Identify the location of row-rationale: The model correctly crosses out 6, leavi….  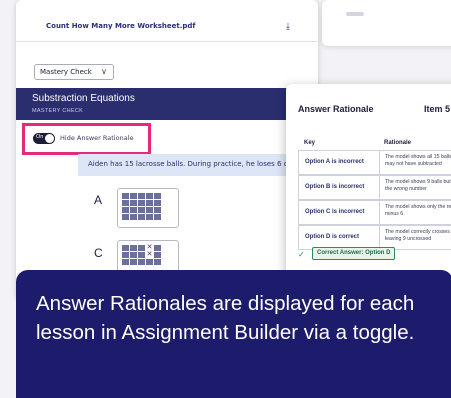
(418, 235).